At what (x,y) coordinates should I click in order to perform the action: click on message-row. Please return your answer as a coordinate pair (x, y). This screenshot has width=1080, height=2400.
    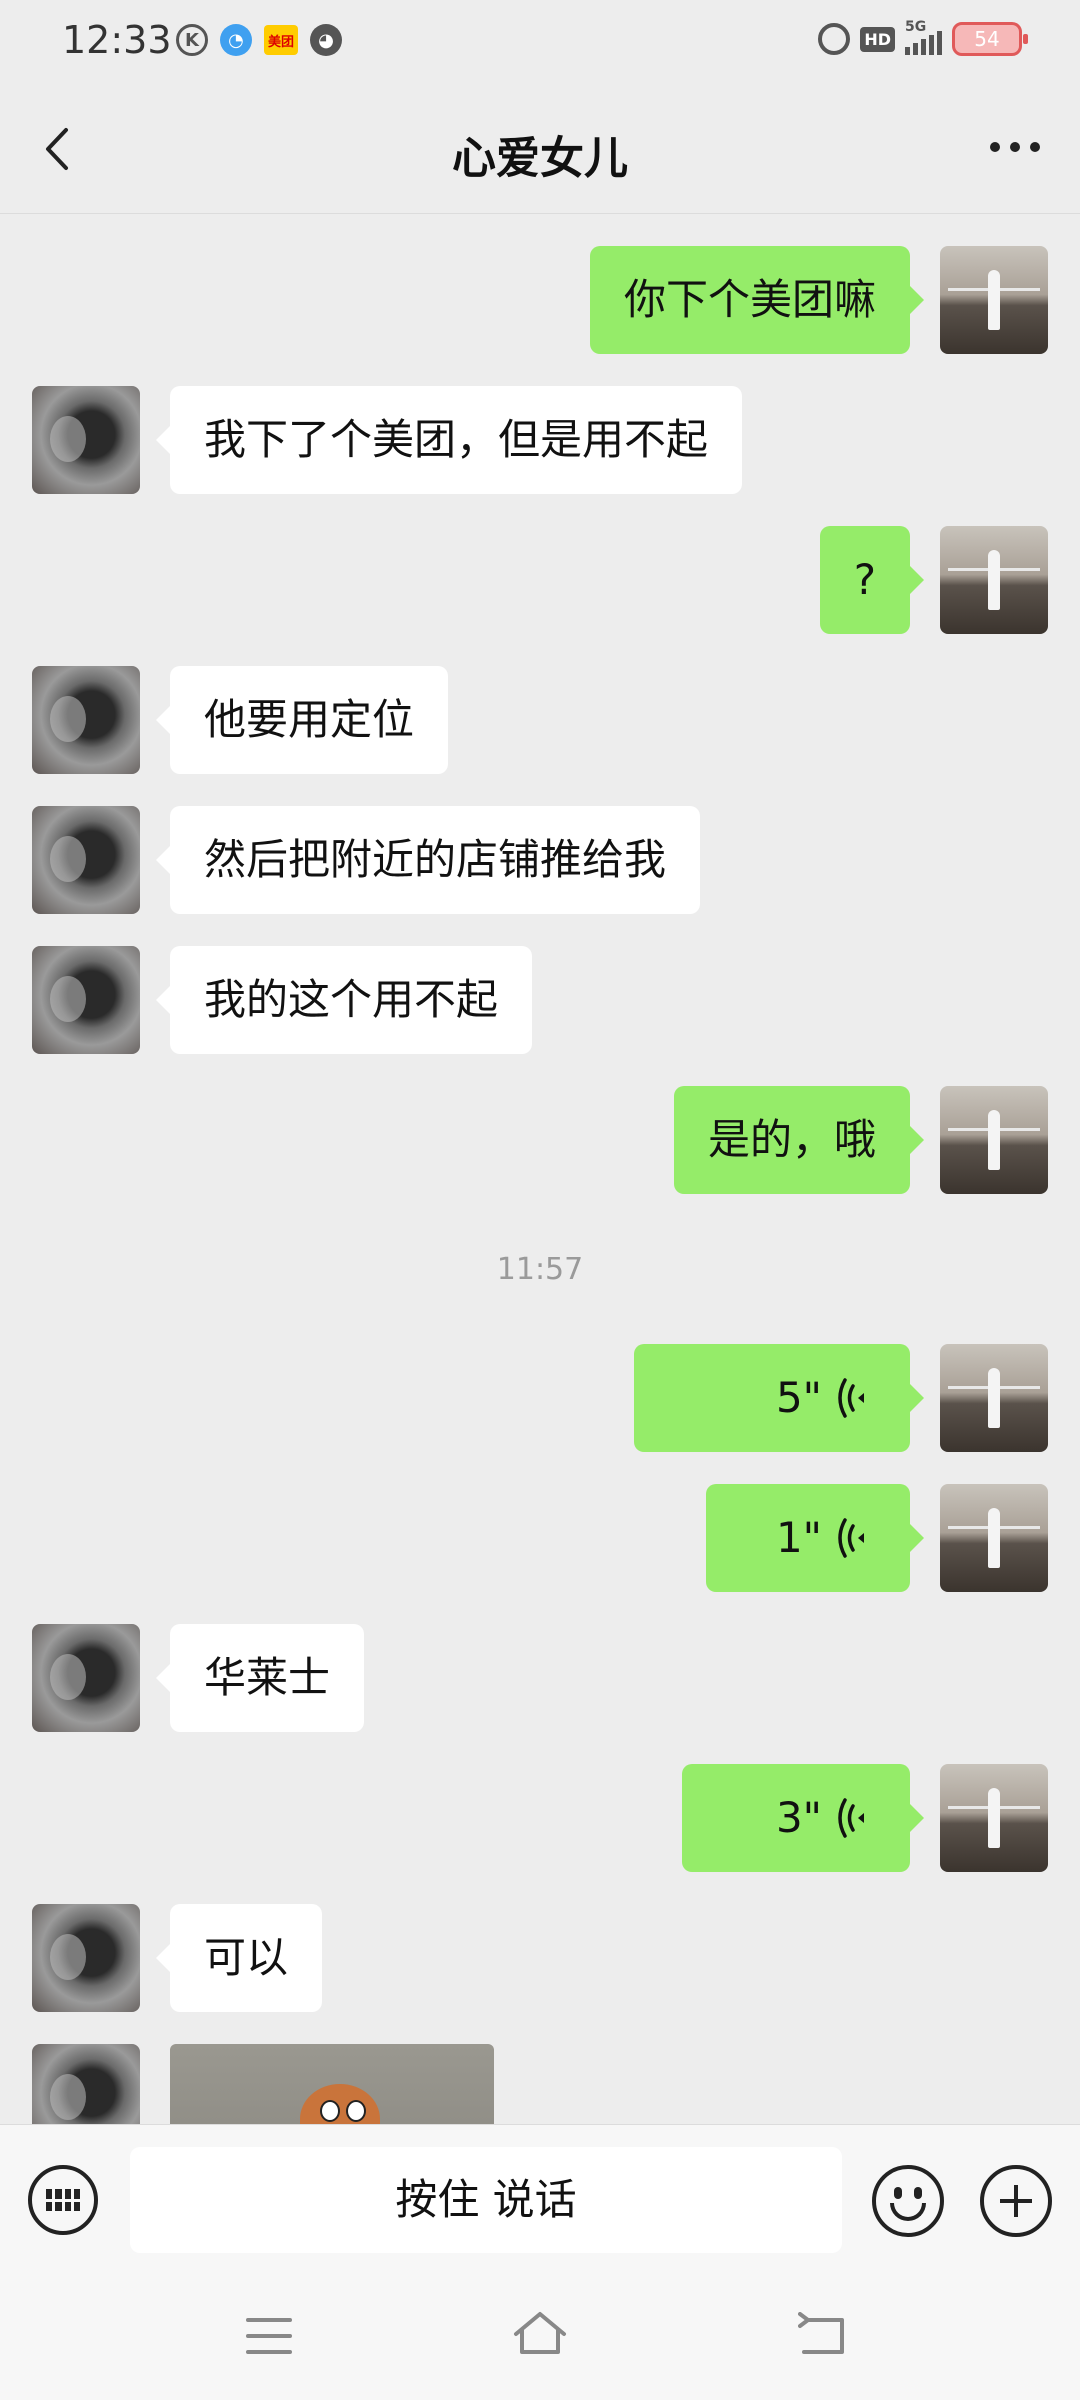
    Looking at the image, I should click on (540, 2084).